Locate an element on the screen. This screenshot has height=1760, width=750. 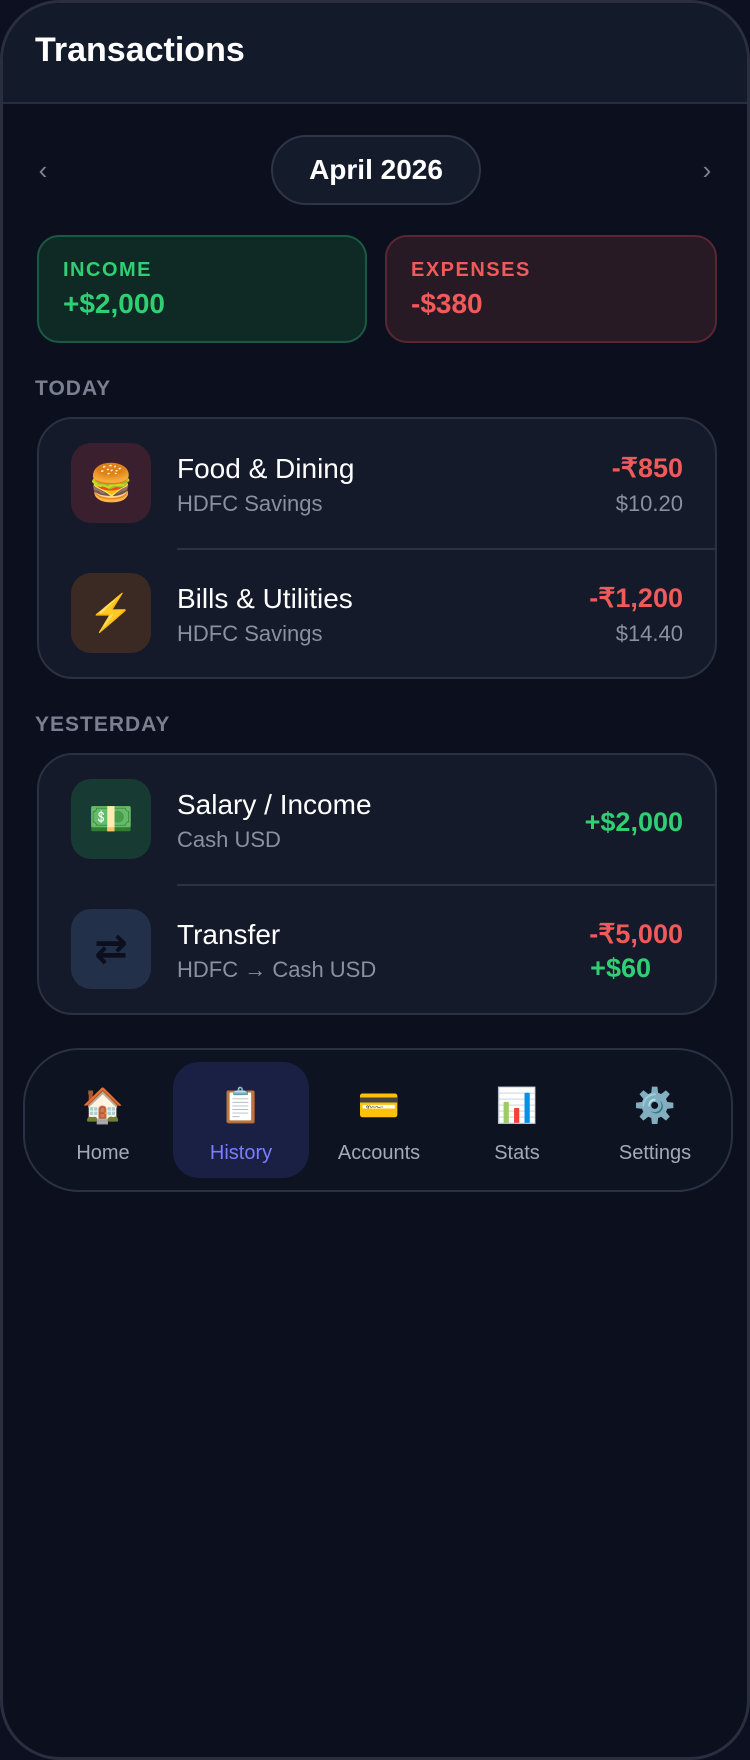
month-label: April 2026 is located at coordinates (376, 170).